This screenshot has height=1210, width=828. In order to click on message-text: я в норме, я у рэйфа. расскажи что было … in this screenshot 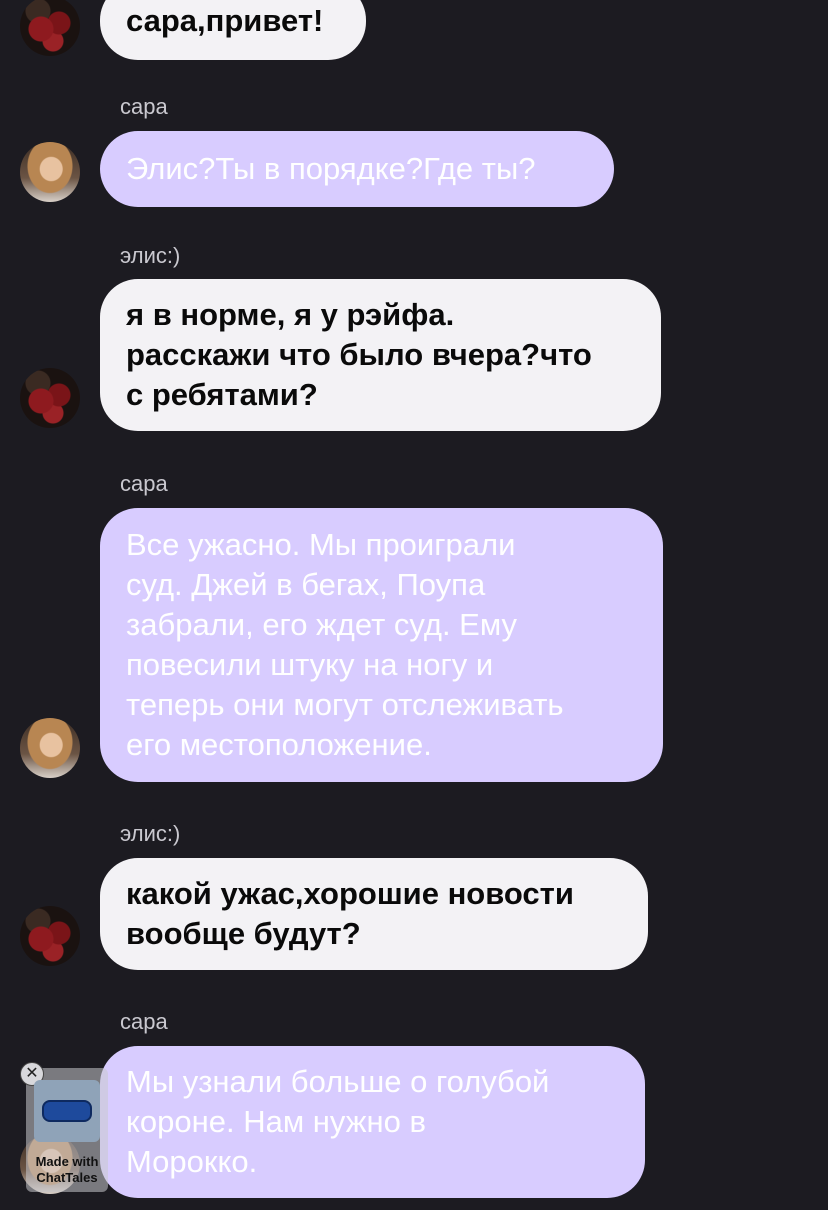, I will do `click(359, 354)`.